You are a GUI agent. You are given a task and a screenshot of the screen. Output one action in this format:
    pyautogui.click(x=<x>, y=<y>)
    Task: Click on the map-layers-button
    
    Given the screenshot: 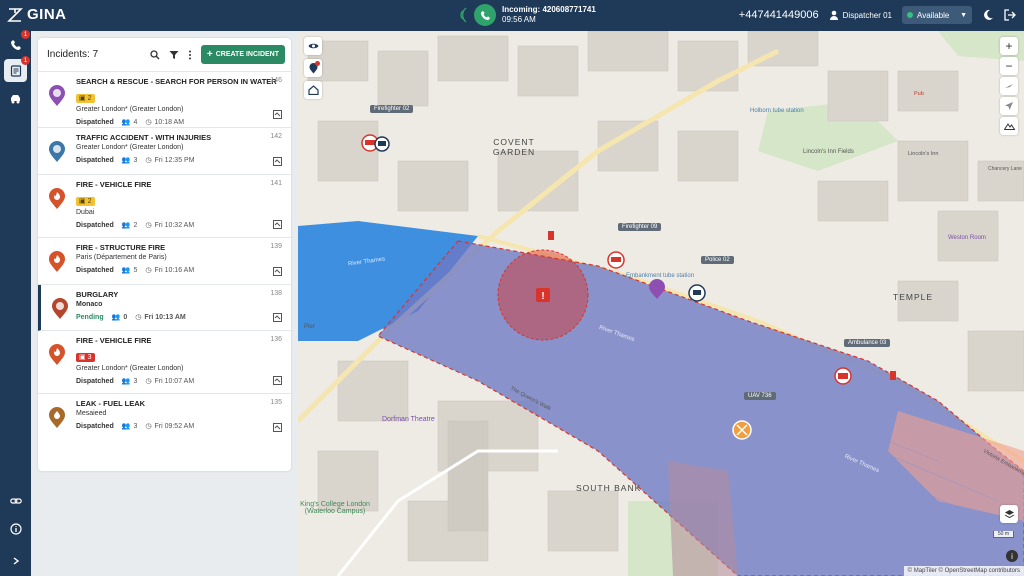 What is the action you would take?
    pyautogui.click(x=1009, y=514)
    